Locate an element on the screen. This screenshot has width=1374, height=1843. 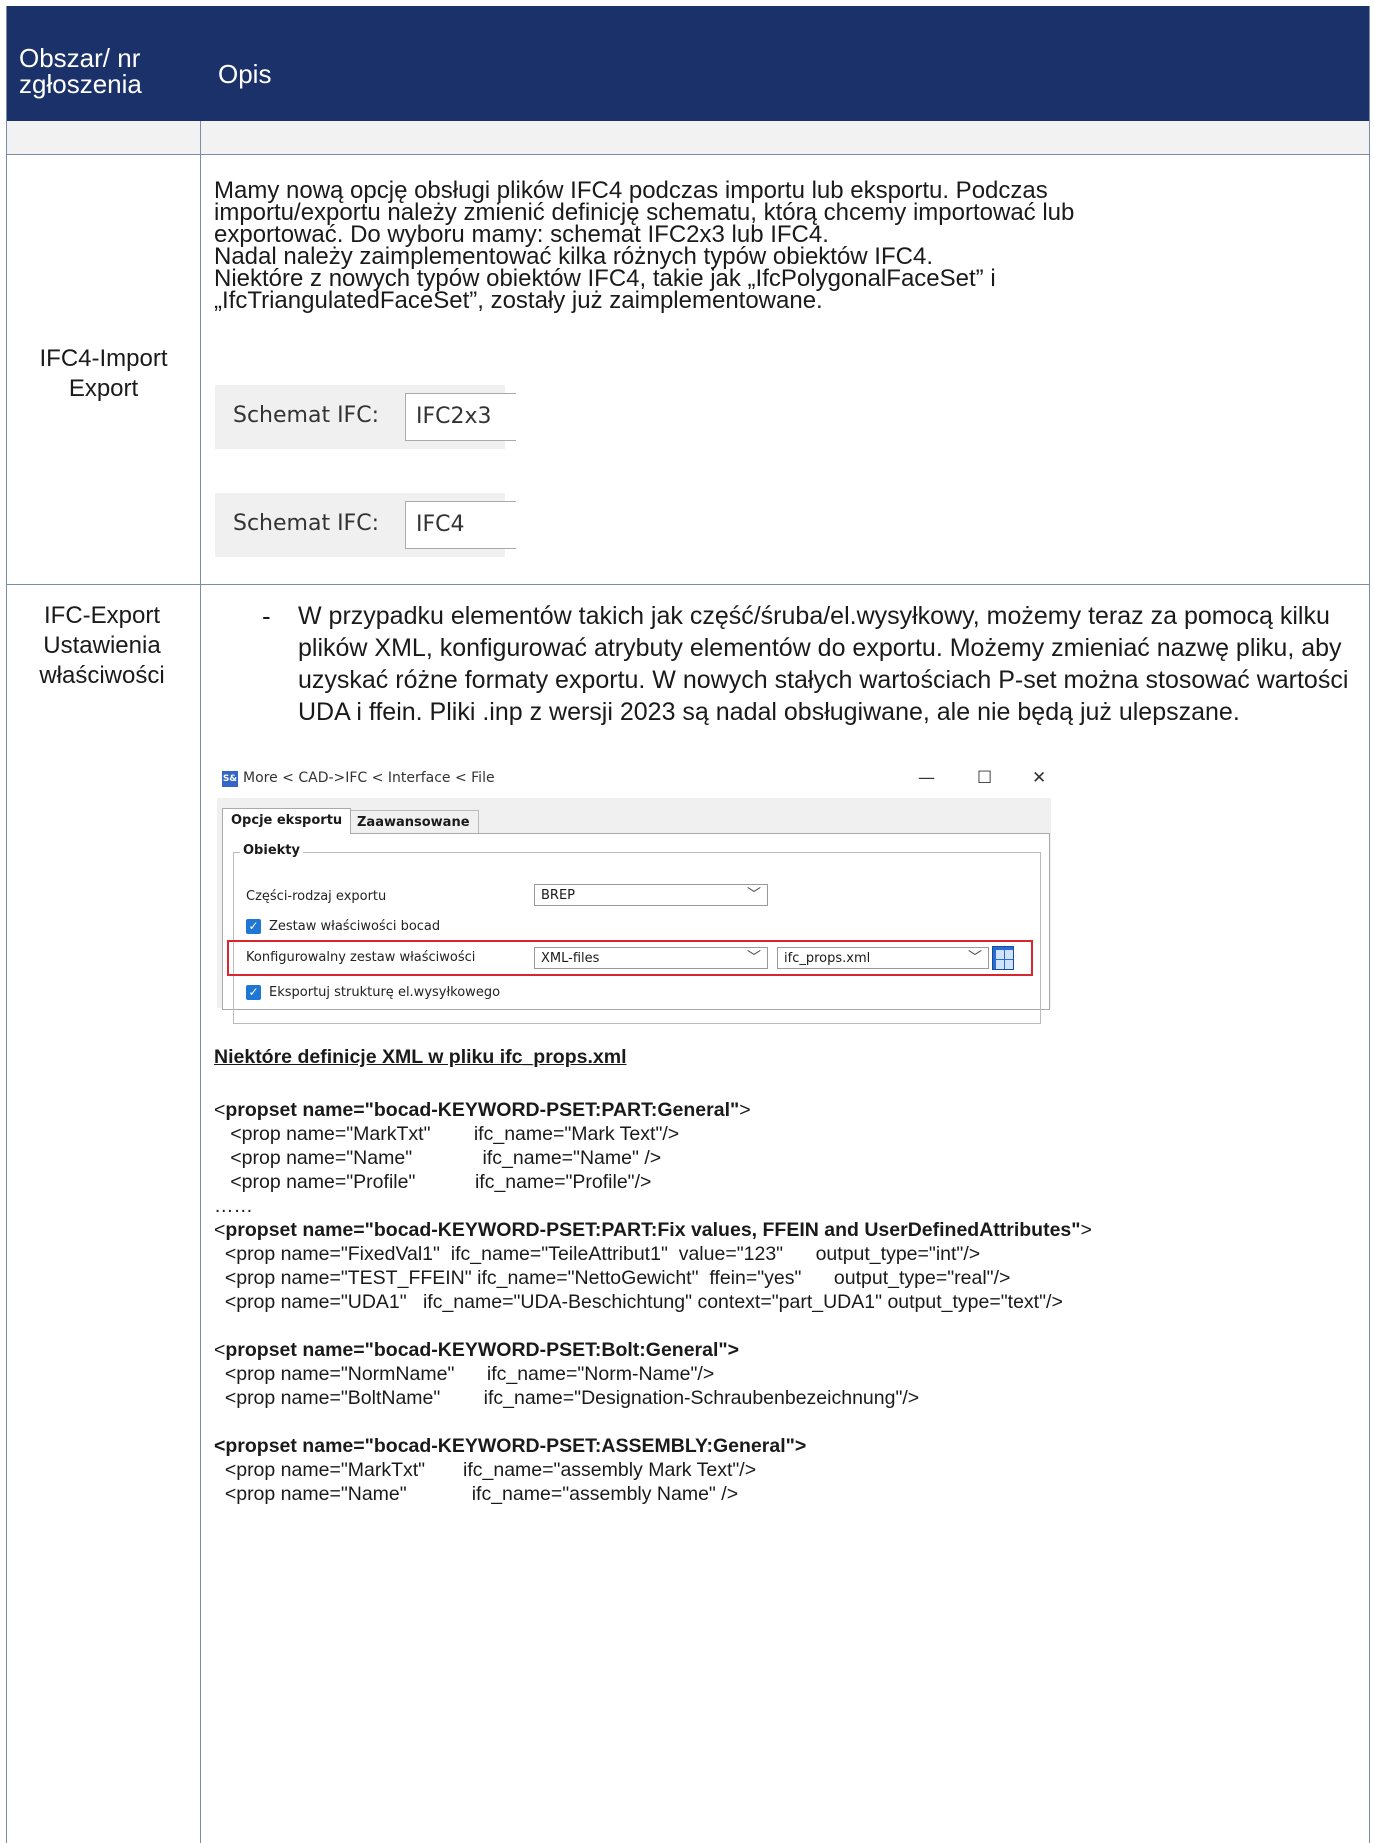
row-label-ifc4: IFC4-Import Export is located at coordinates (103, 373).